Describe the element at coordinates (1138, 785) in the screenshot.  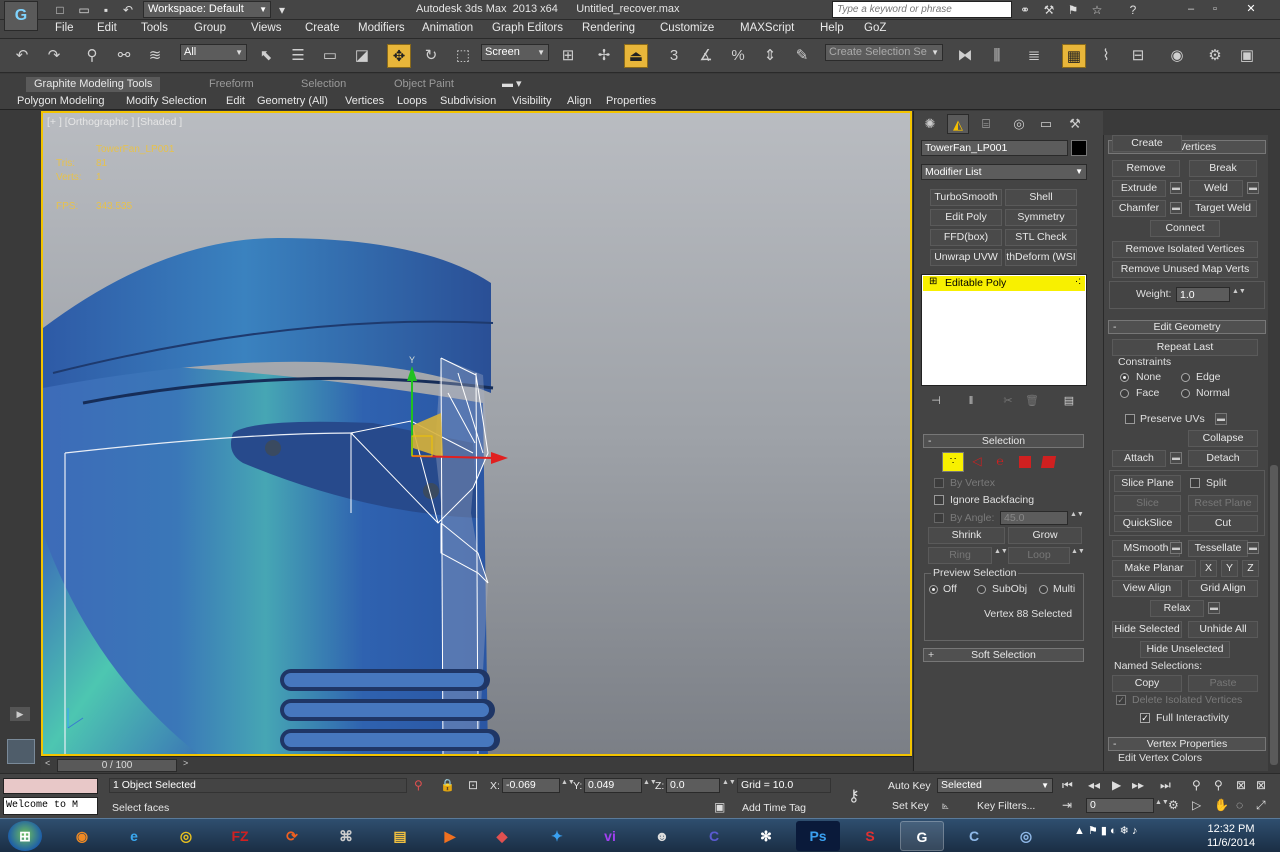
I see `next-key-icon: ▸▸` at that location.